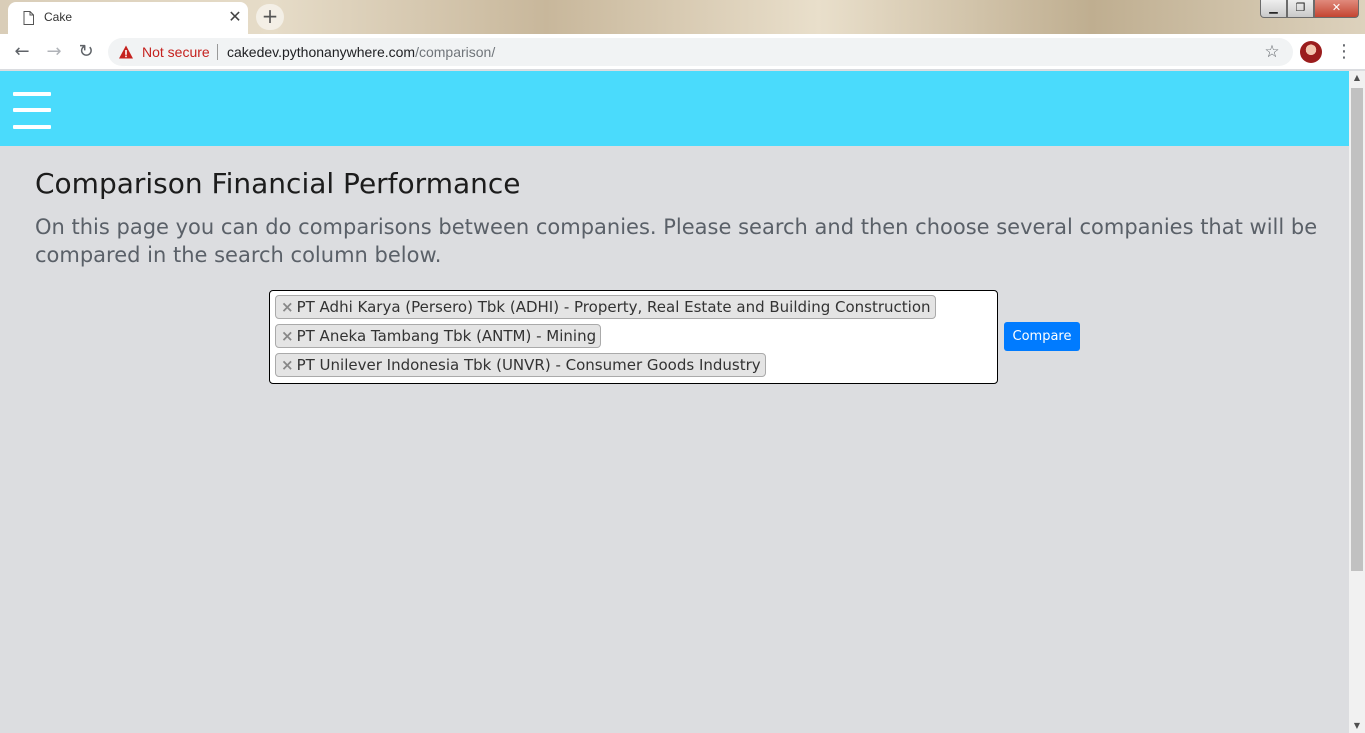  I want to click on browser-menu-icon: ⋮, so click(1344, 52).